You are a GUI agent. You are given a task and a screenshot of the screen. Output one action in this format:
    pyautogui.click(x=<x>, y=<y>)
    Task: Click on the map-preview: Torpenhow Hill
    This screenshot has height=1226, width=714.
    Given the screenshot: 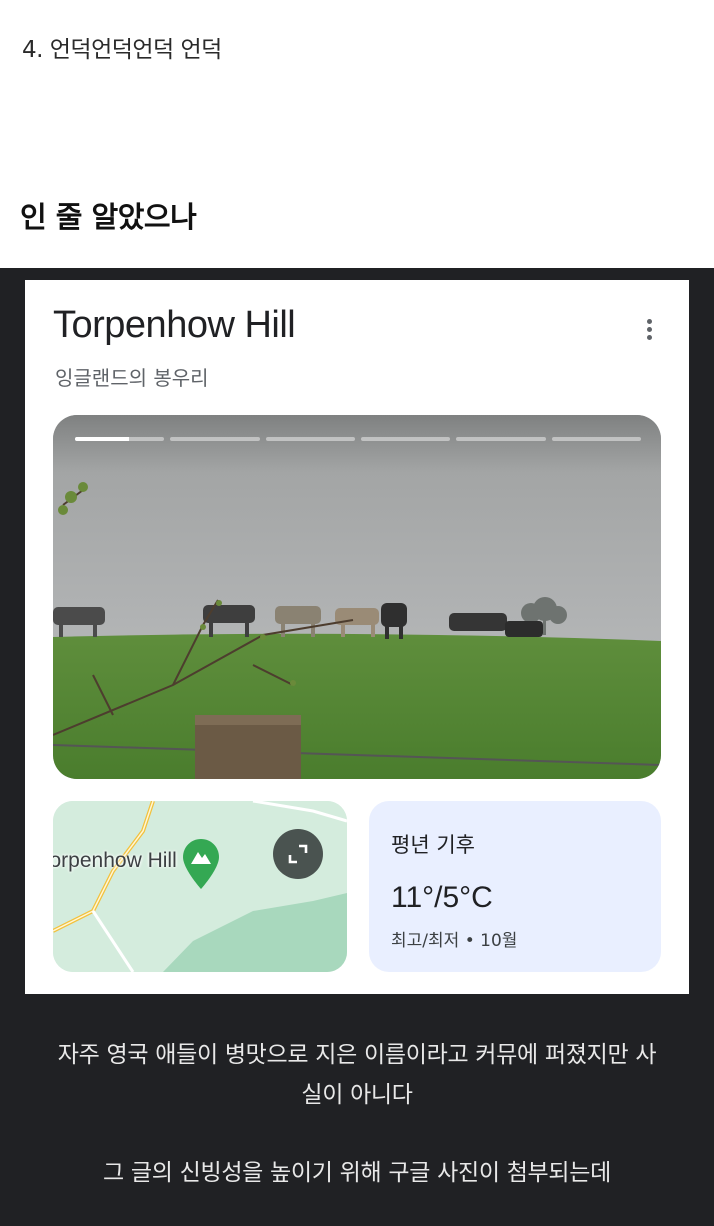 What is the action you would take?
    pyautogui.click(x=200, y=886)
    